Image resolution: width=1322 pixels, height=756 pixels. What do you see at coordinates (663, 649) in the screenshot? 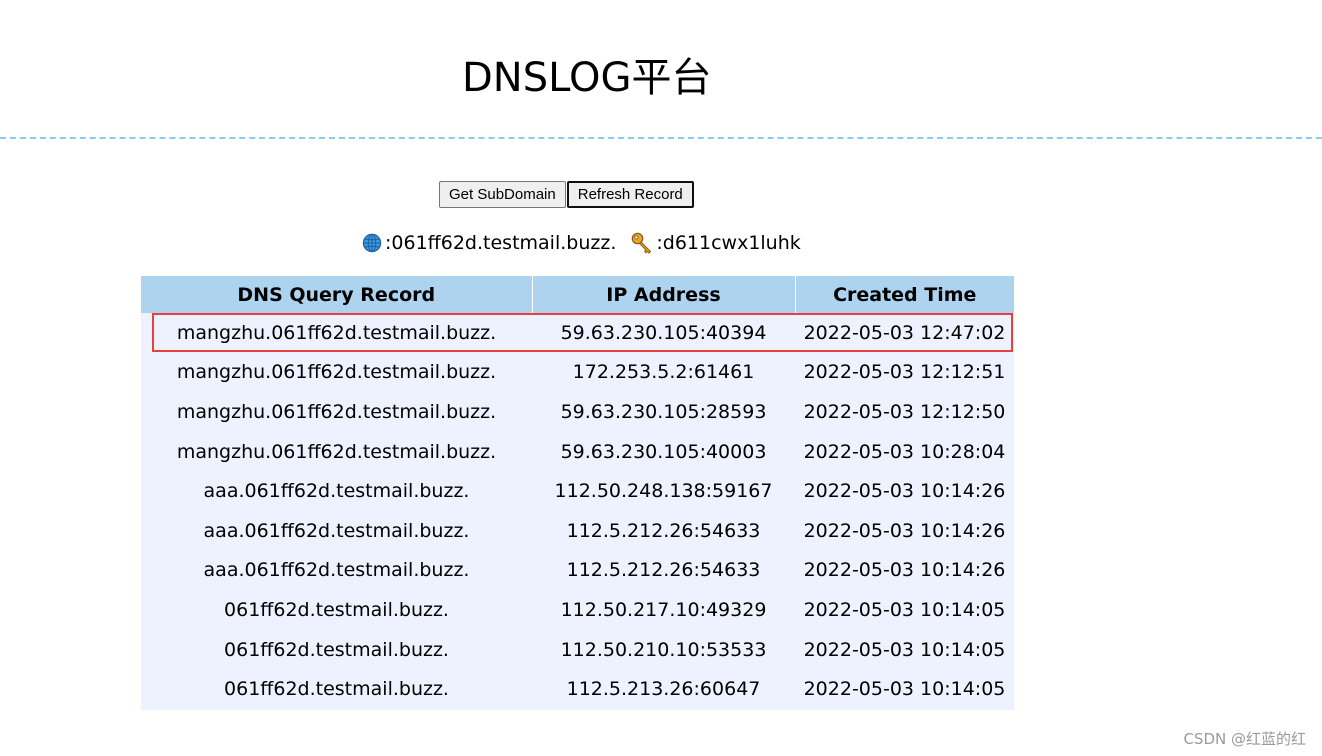
I see `cell-ip-address: 112.50.210.10:53533` at bounding box center [663, 649].